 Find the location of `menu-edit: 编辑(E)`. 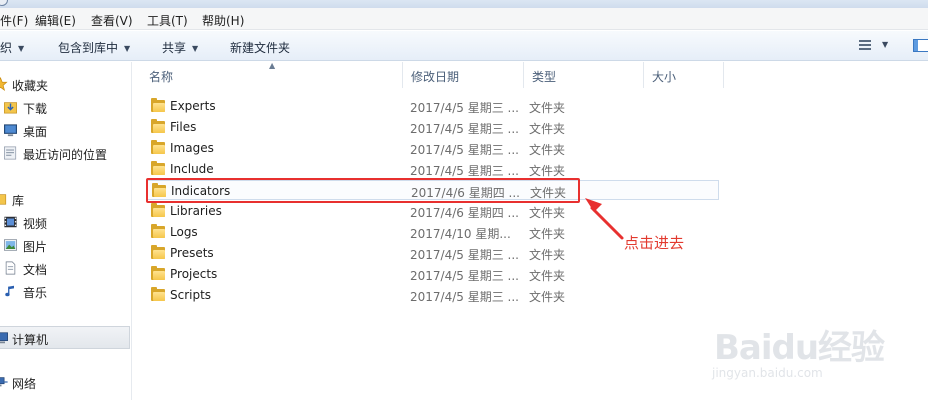

menu-edit: 编辑(E) is located at coordinates (55, 20).